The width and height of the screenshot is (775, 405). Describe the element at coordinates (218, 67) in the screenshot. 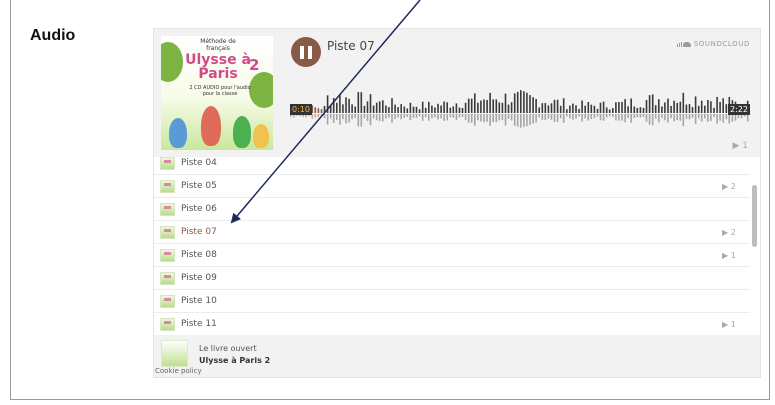

I see `artwork-title: Ulysse à Paris` at that location.